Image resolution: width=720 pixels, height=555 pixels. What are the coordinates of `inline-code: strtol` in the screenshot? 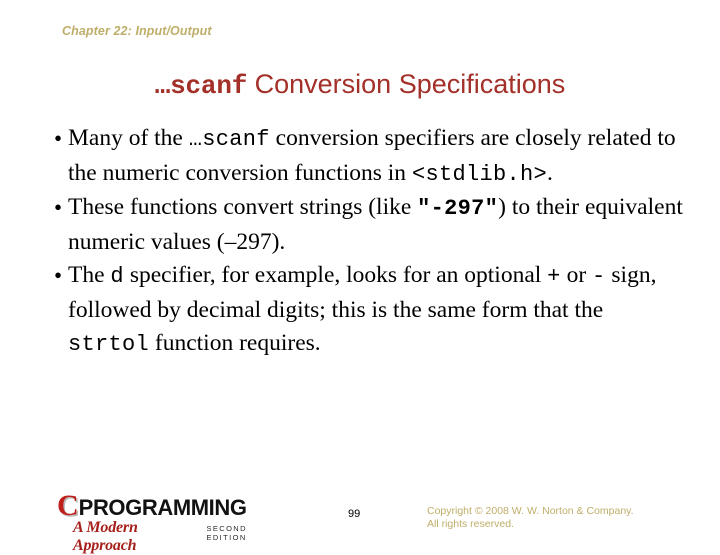 It's located at (109, 344).